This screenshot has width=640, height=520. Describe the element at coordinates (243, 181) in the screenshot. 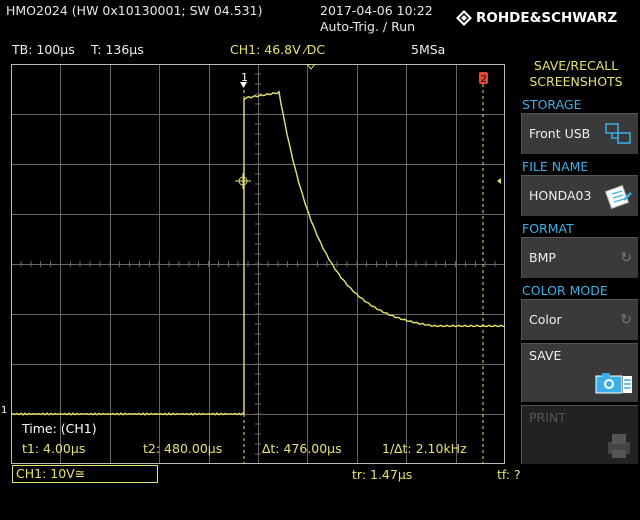

I see `cursor-crosshair-icon` at that location.